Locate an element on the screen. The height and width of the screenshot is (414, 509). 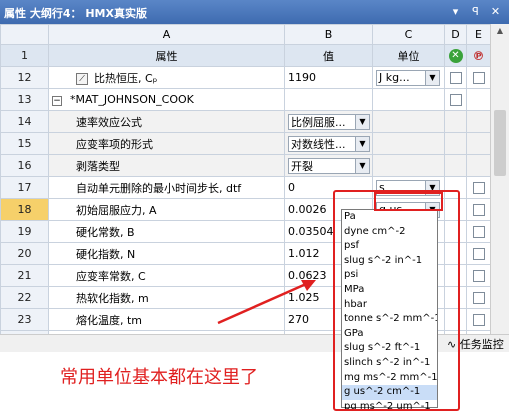
property-name-cell: 熔化温度, tm is located at coordinates (166, 319).